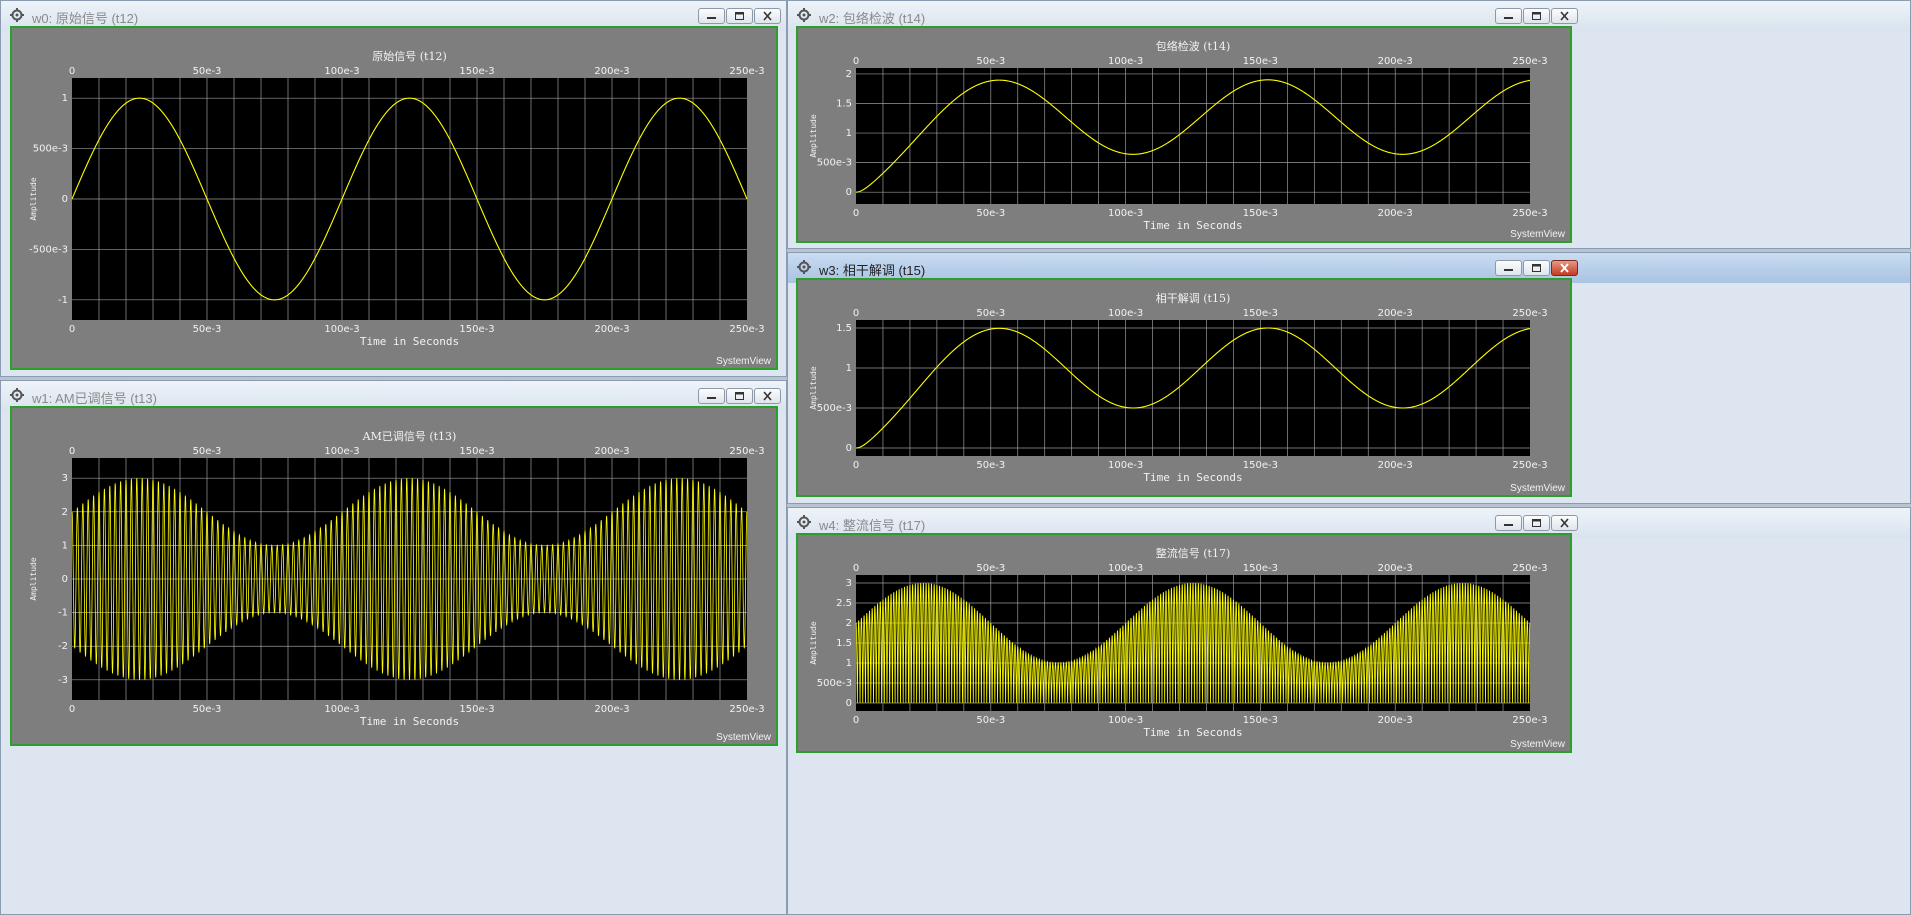 The image size is (1911, 915). I want to click on y-tick-label: 3, so click(849, 583).